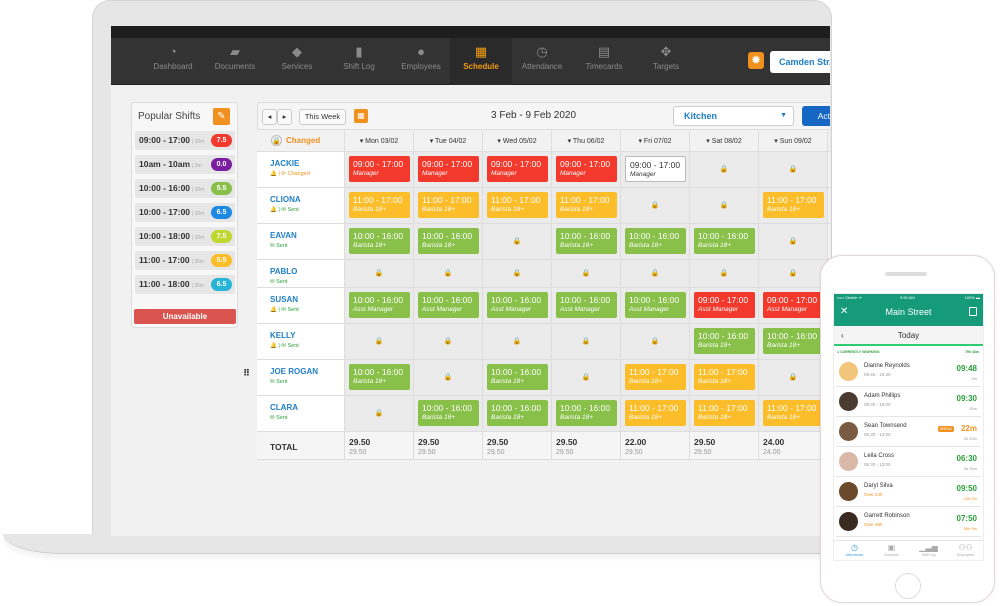 The width and height of the screenshot is (1000, 606). Describe the element at coordinates (756, 60) in the screenshot. I see `settings-button: ✹` at that location.